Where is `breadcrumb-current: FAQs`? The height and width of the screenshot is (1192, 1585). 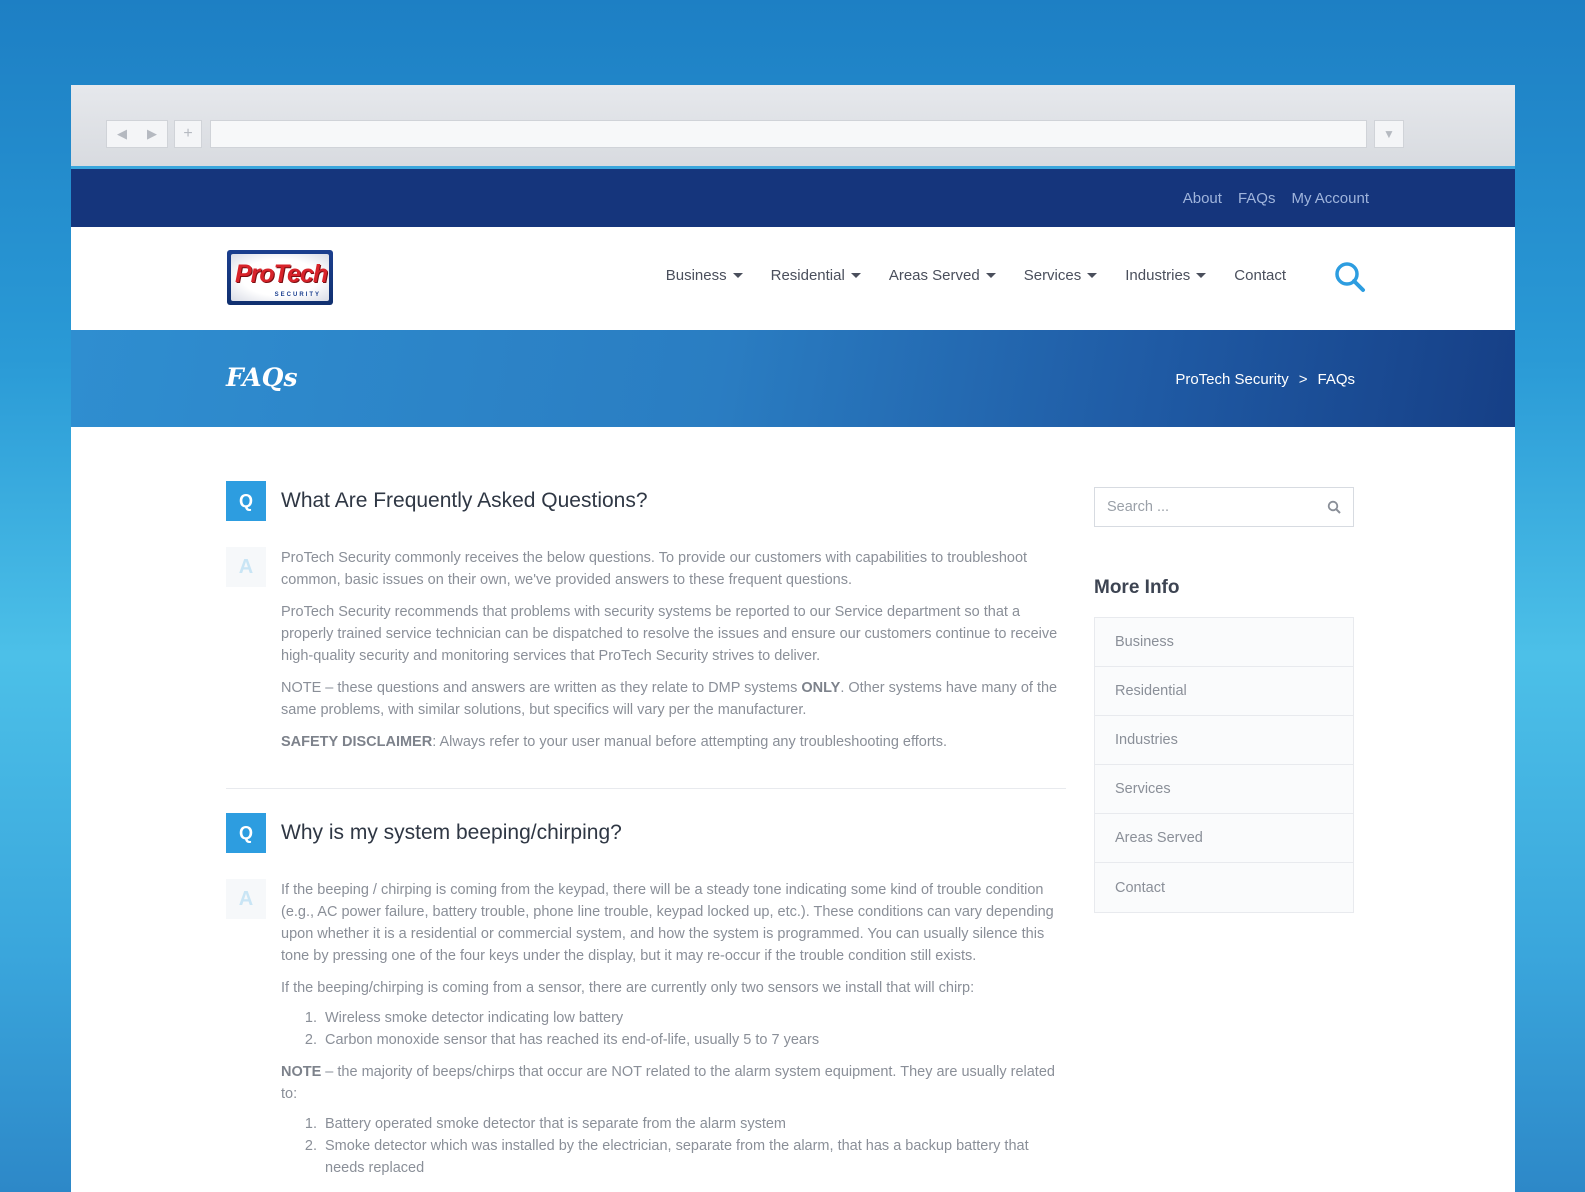 breadcrumb-current: FAQs is located at coordinates (1336, 379).